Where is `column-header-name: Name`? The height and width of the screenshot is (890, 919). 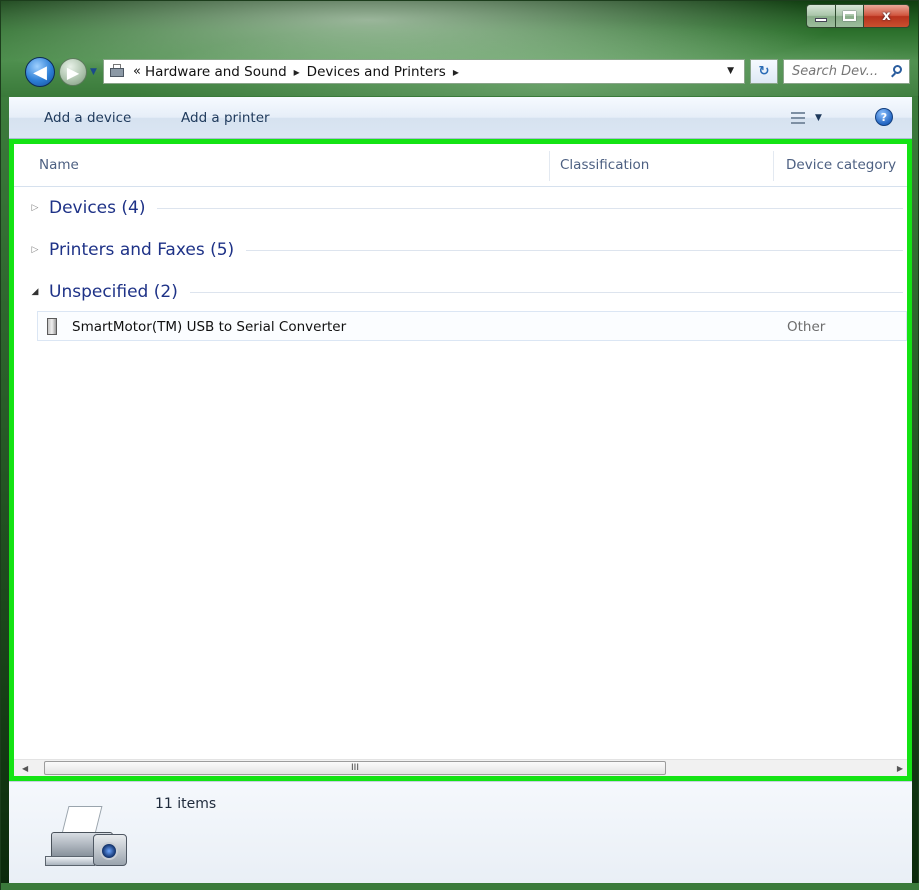 column-header-name: Name is located at coordinates (59, 165).